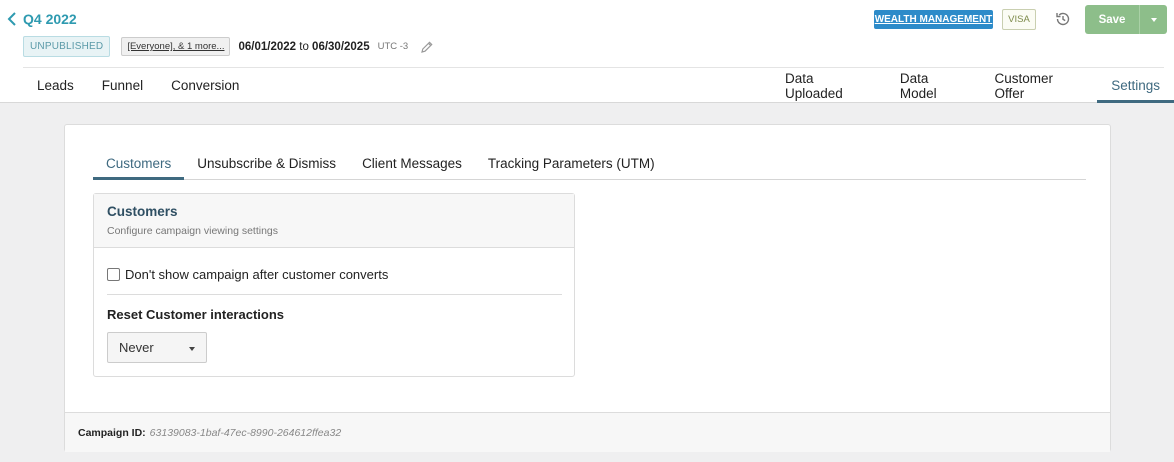 The height and width of the screenshot is (462, 1174). Describe the element at coordinates (11, 19) in the screenshot. I see `chevron-left-icon` at that location.